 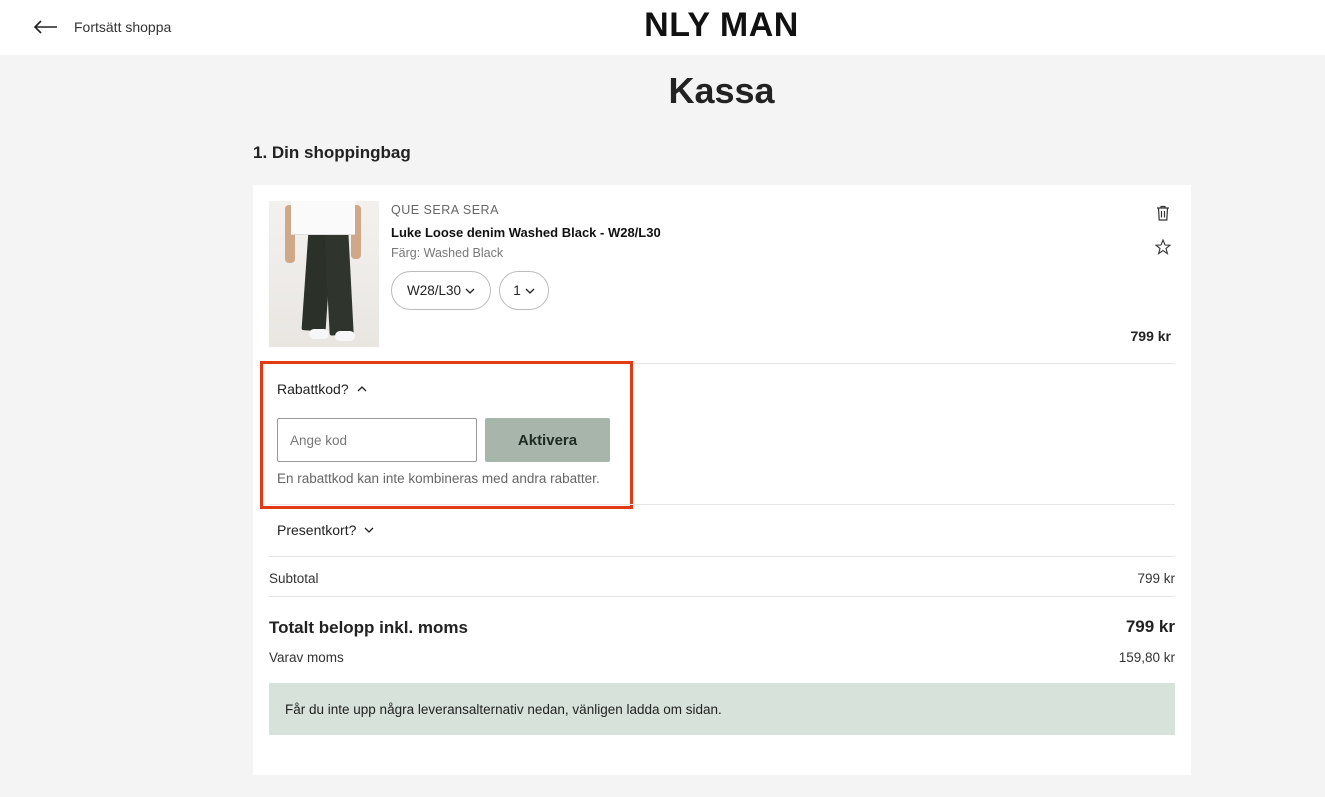 I want to click on discount-code-toggle-label: Rabattkod?, so click(x=313, y=389).